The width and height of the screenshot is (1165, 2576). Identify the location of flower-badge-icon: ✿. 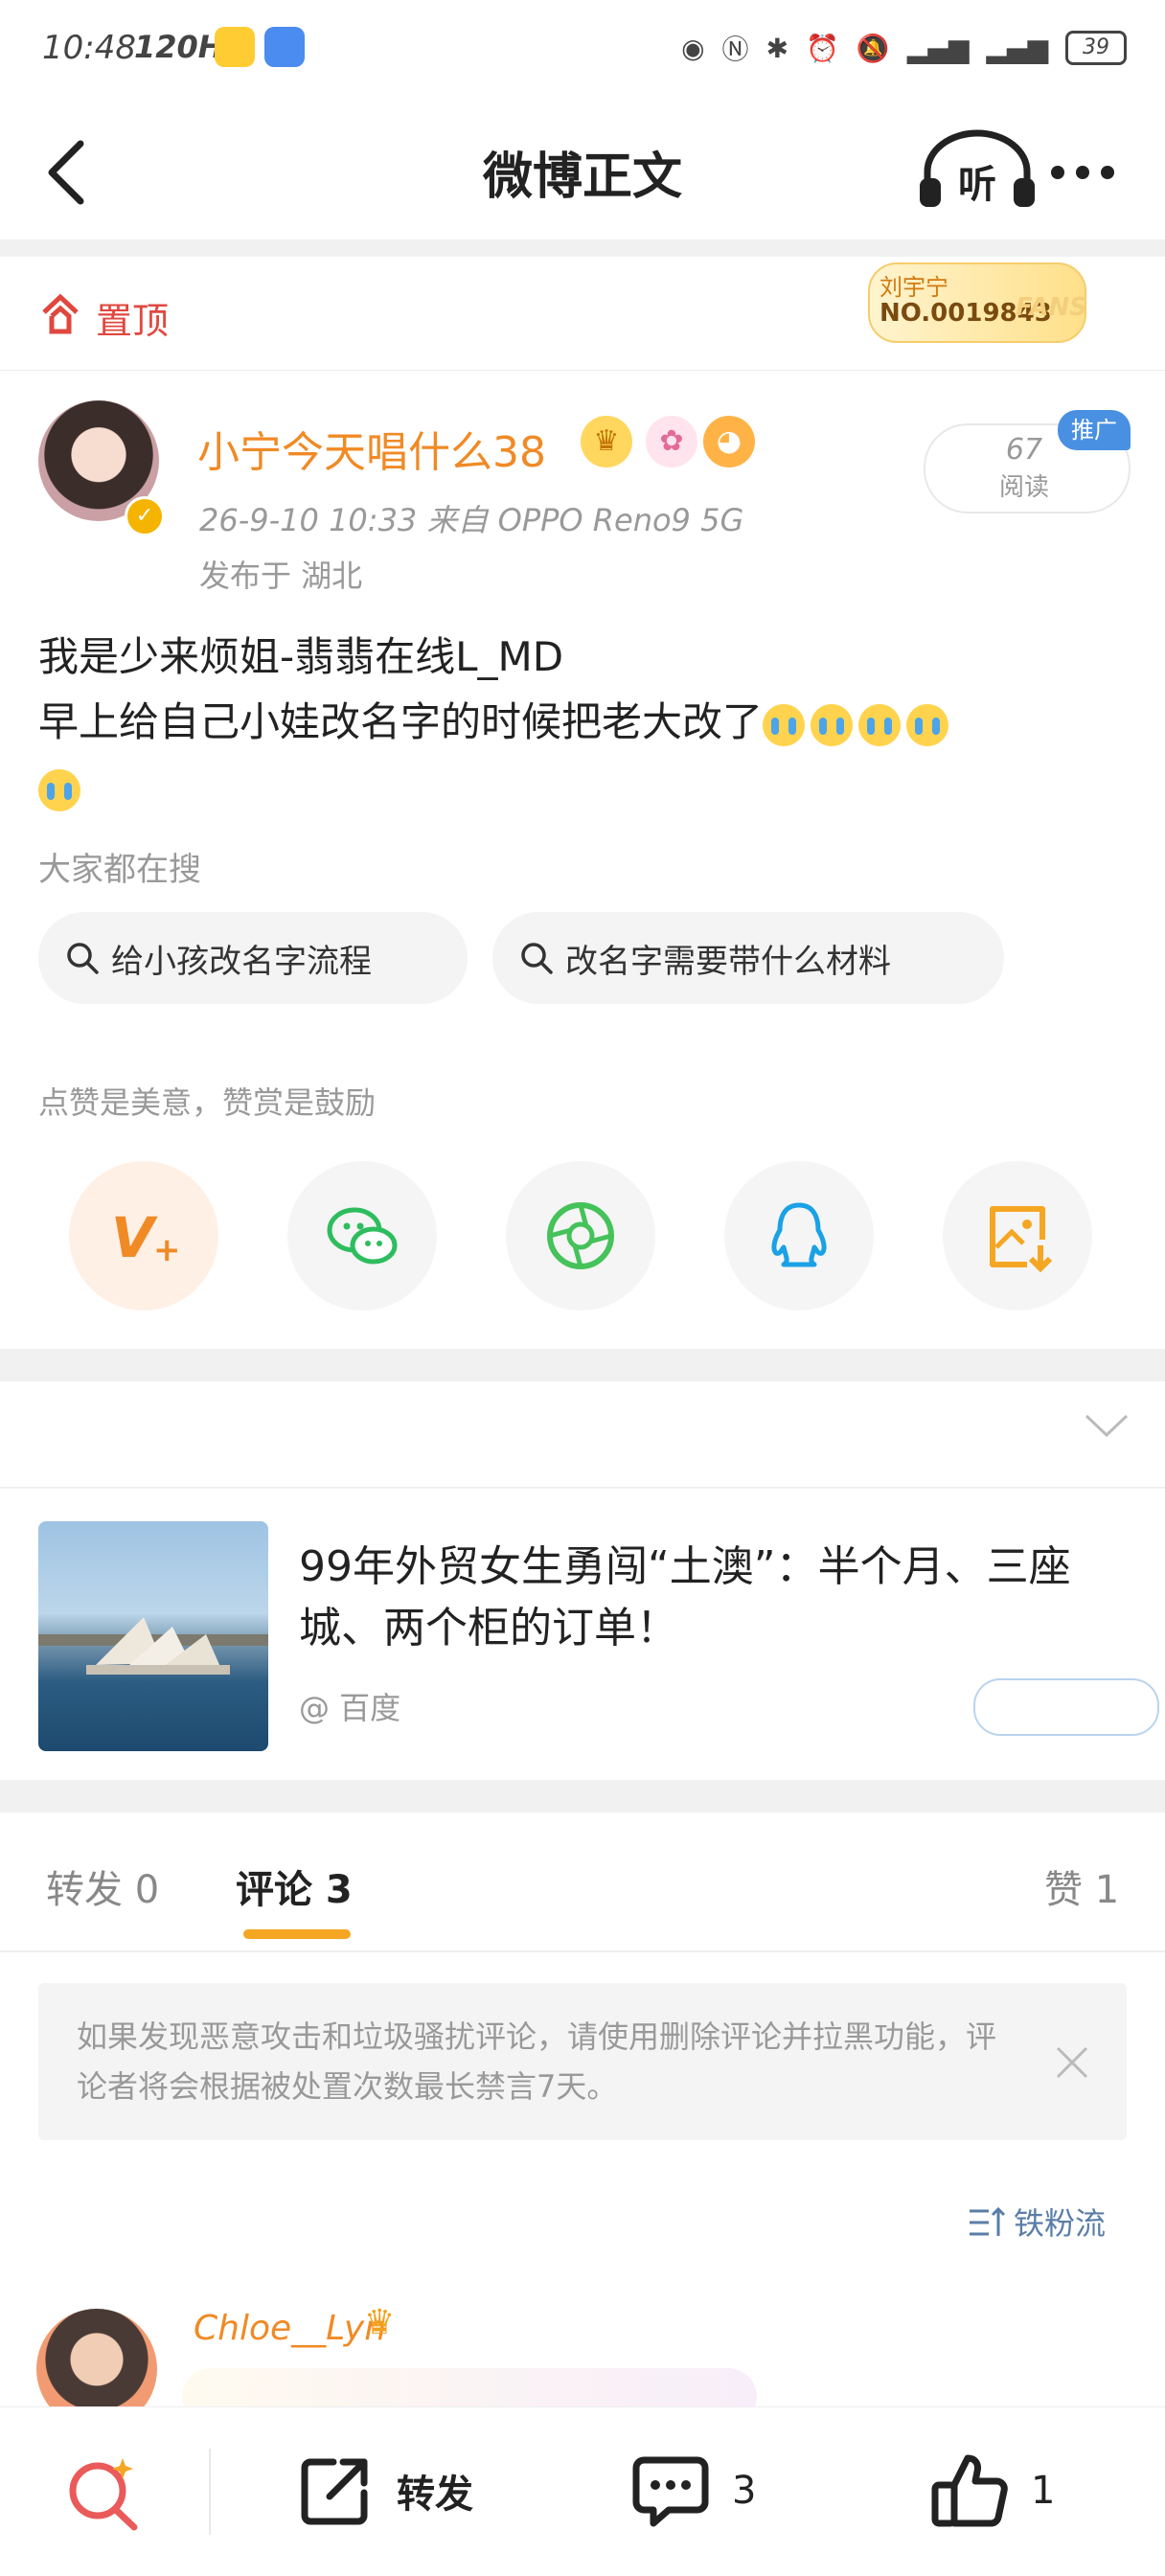
(671, 441).